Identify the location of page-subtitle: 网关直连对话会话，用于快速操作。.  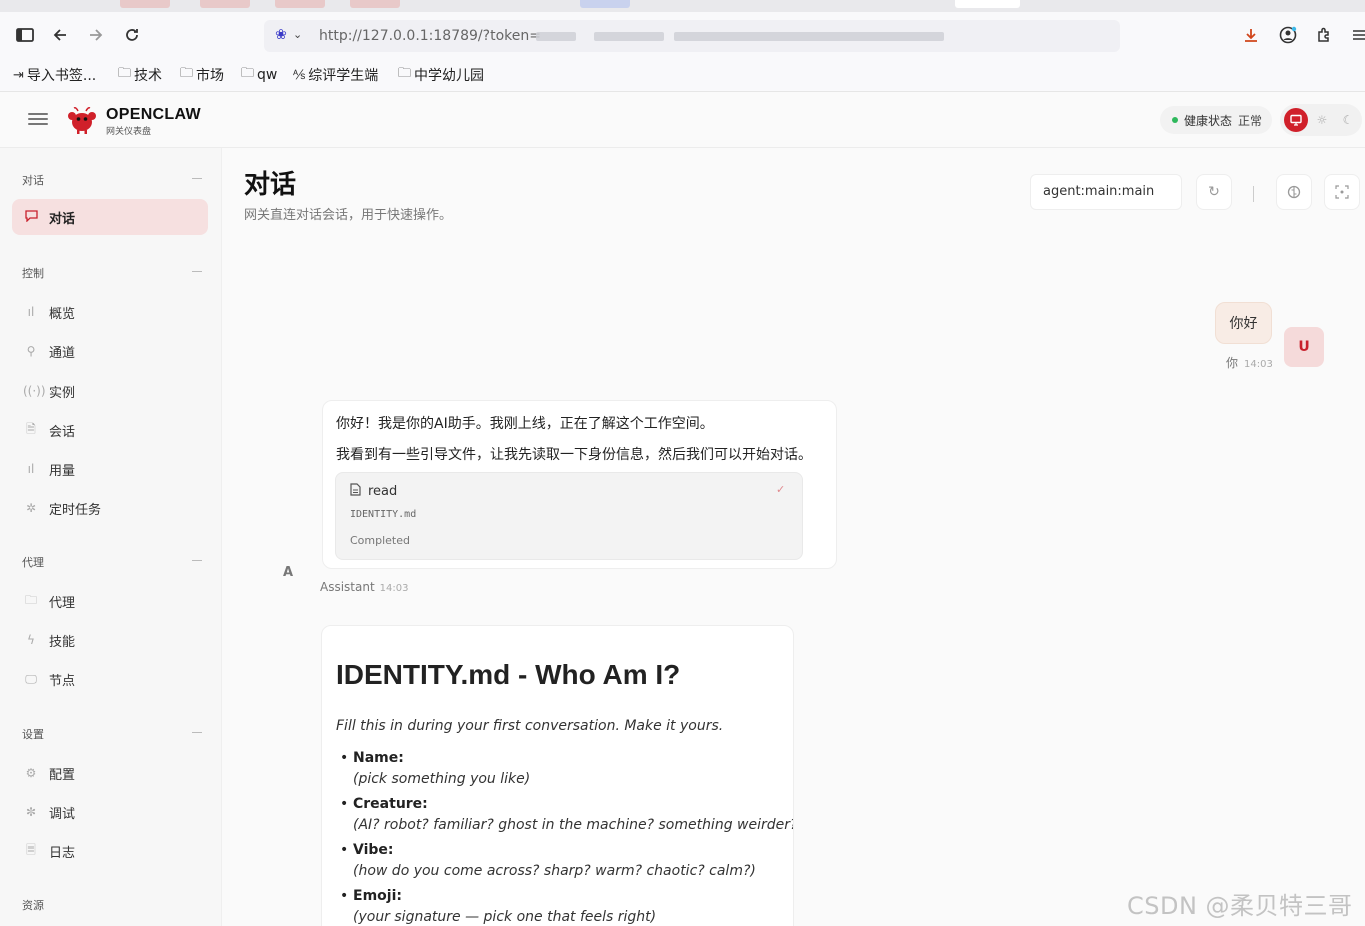
(348, 215).